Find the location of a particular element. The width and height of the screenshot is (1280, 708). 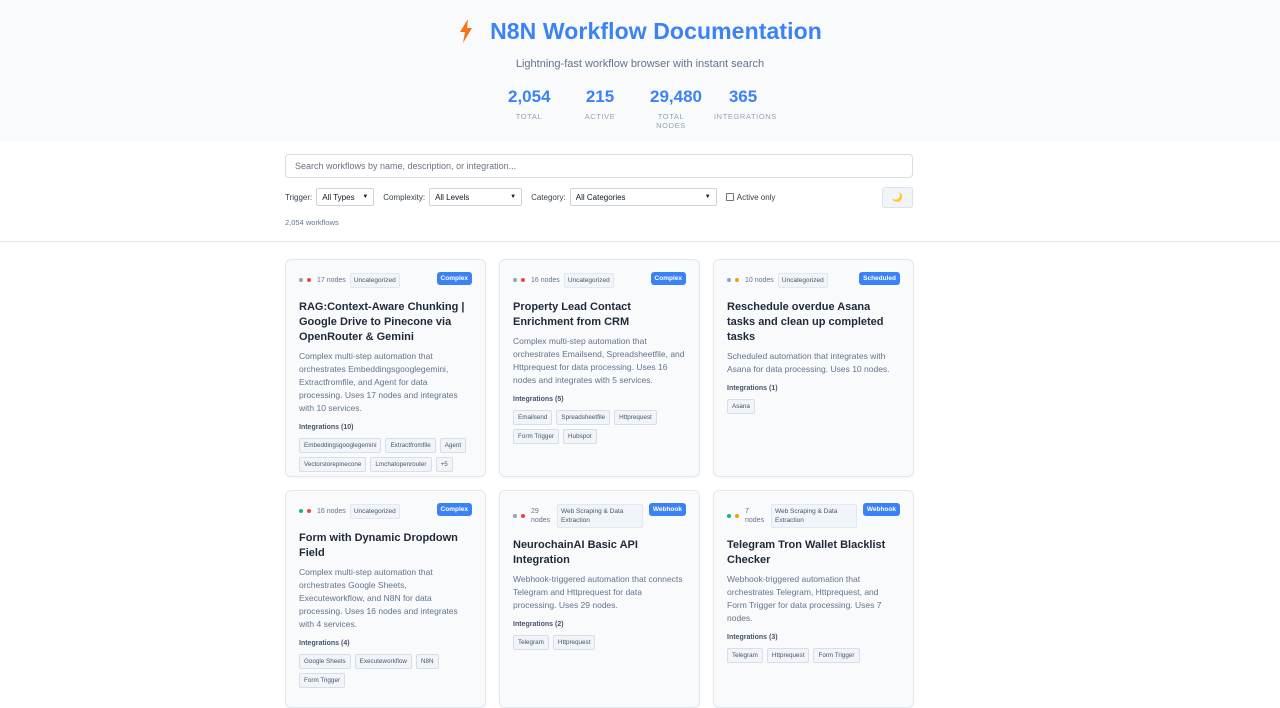

integration-tag: Hubspot is located at coordinates (580, 436).